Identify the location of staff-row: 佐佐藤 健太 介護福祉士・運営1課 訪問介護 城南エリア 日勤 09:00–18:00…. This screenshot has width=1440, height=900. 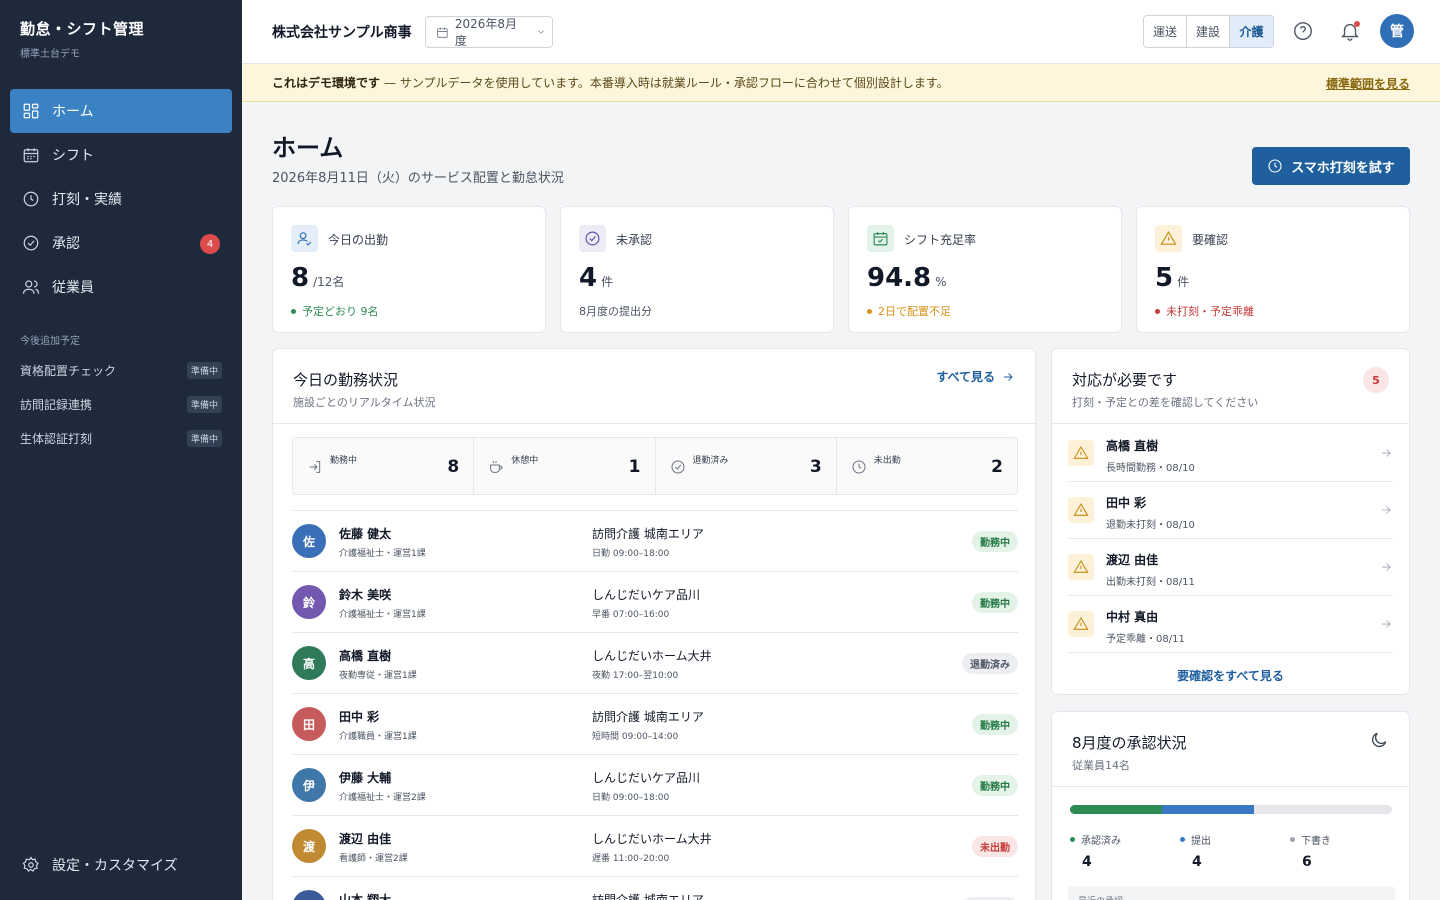
(655, 540).